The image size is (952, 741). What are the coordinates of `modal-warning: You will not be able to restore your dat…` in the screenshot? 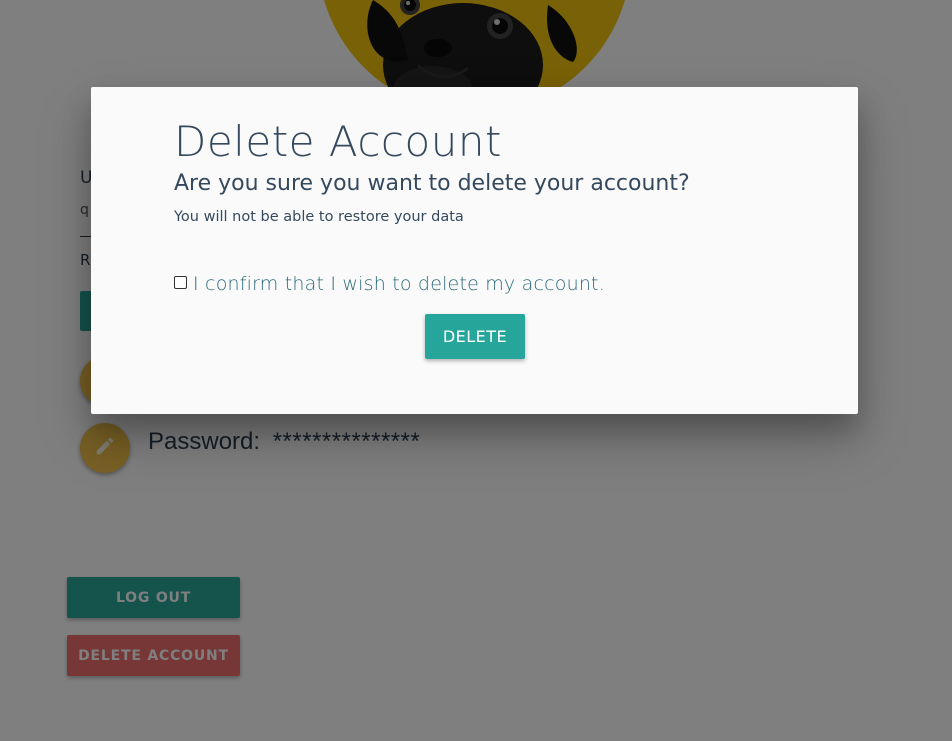 It's located at (319, 217).